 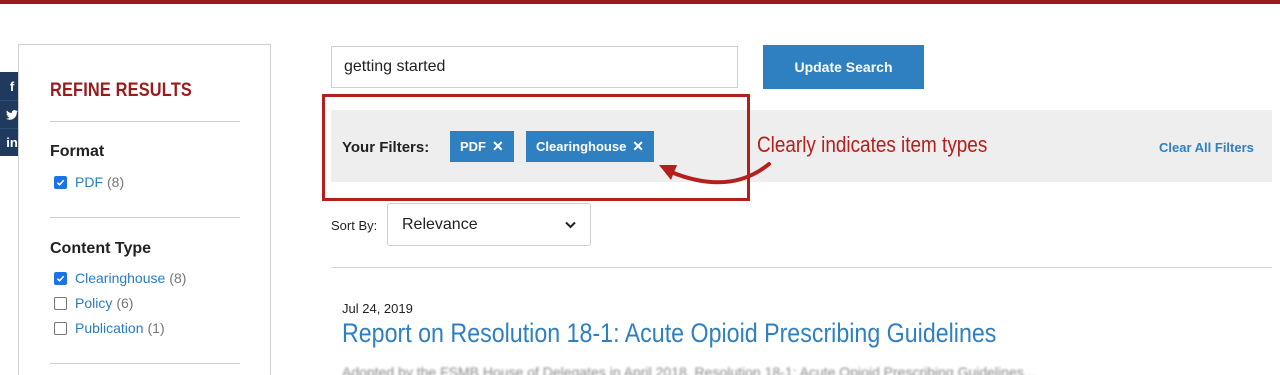 What do you see at coordinates (77, 151) in the screenshot?
I see `facet-title-format: Format` at bounding box center [77, 151].